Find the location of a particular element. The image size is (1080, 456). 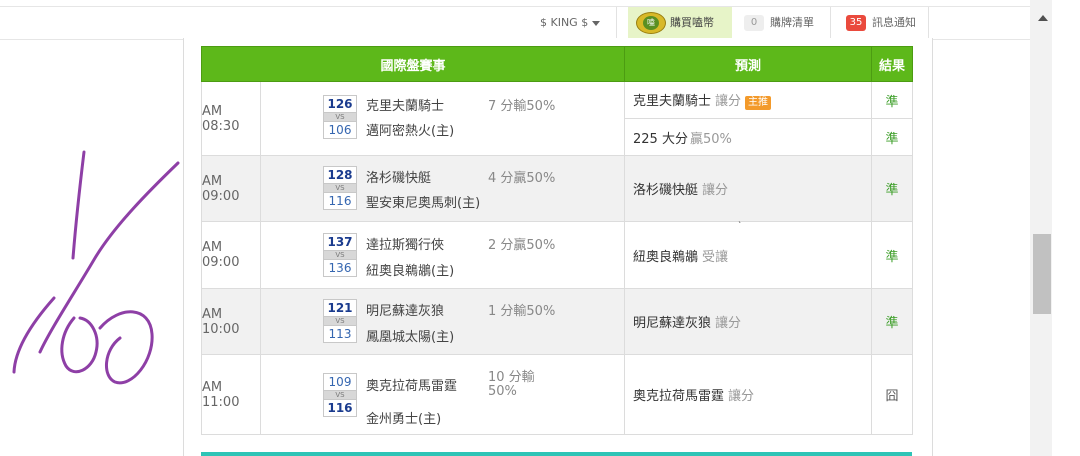

handicap-line: 1 分輸50% is located at coordinates (522, 311).